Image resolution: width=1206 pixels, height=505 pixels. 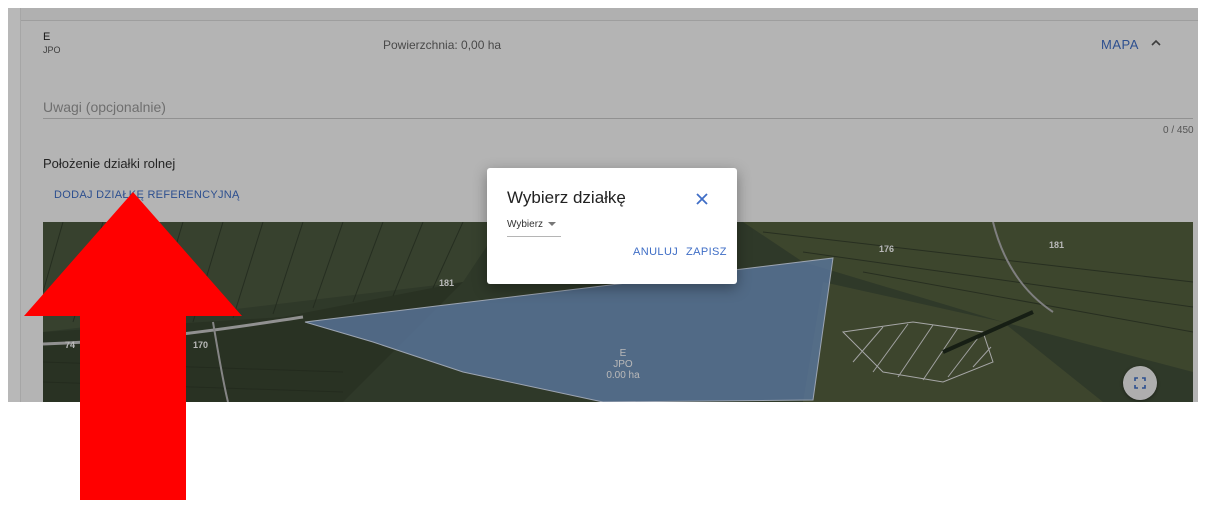 I want to click on cancel-button: ANULUJ, so click(x=655, y=252).